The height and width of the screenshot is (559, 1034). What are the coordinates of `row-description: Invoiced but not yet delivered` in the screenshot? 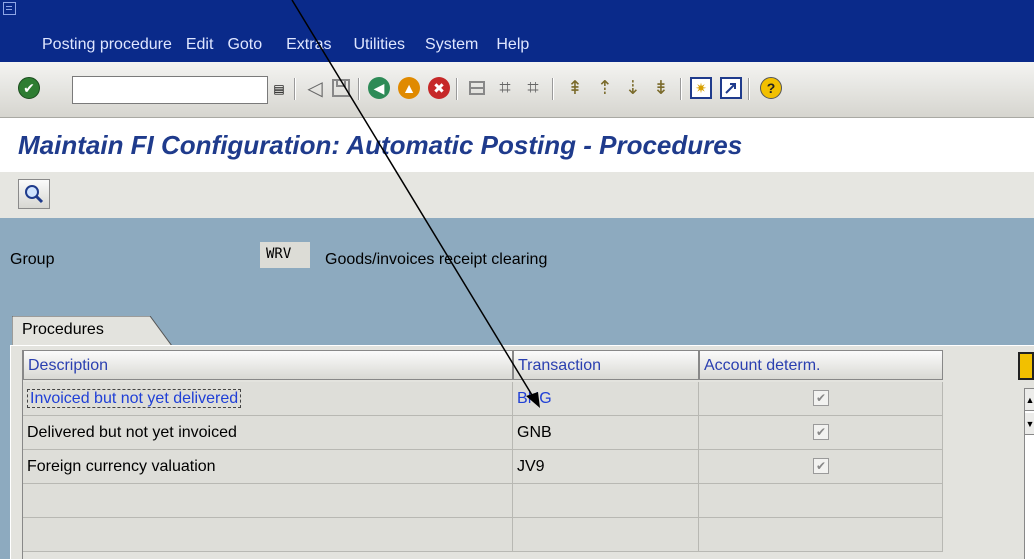 It's located at (134, 398).